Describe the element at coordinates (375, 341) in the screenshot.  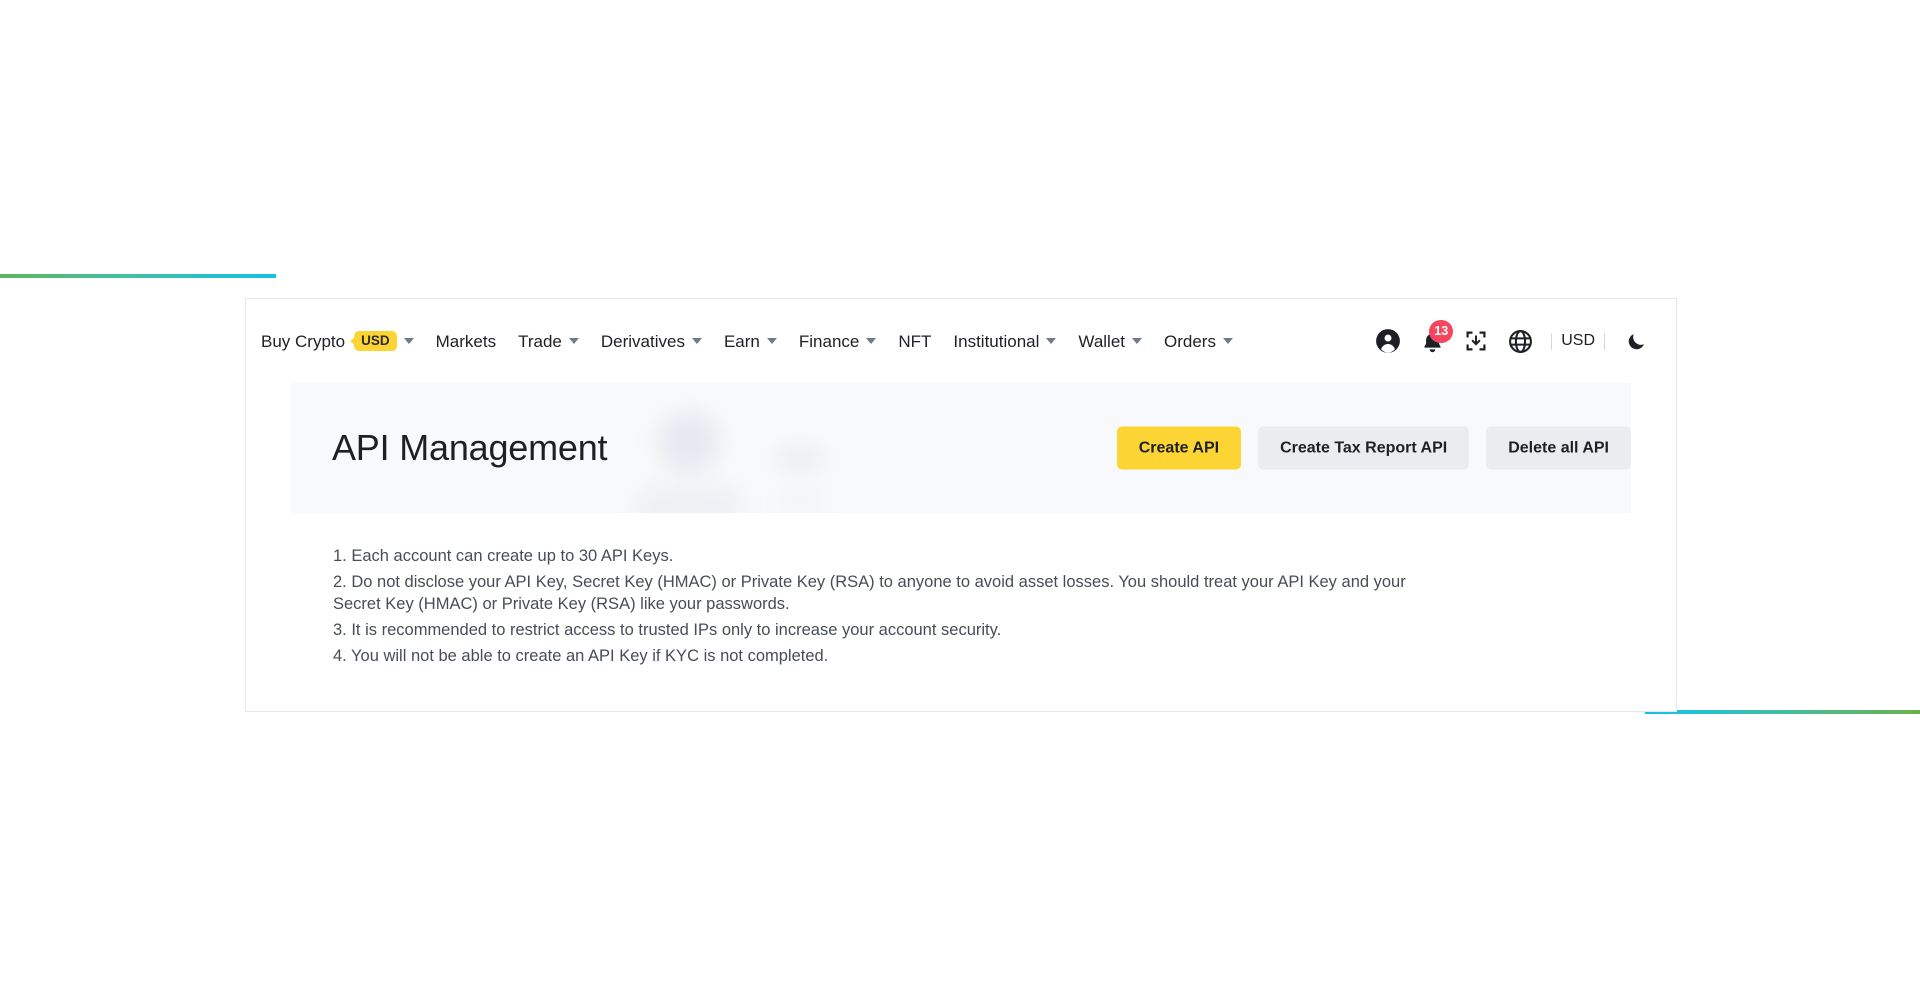
I see `nav-usd-badge: USD` at that location.